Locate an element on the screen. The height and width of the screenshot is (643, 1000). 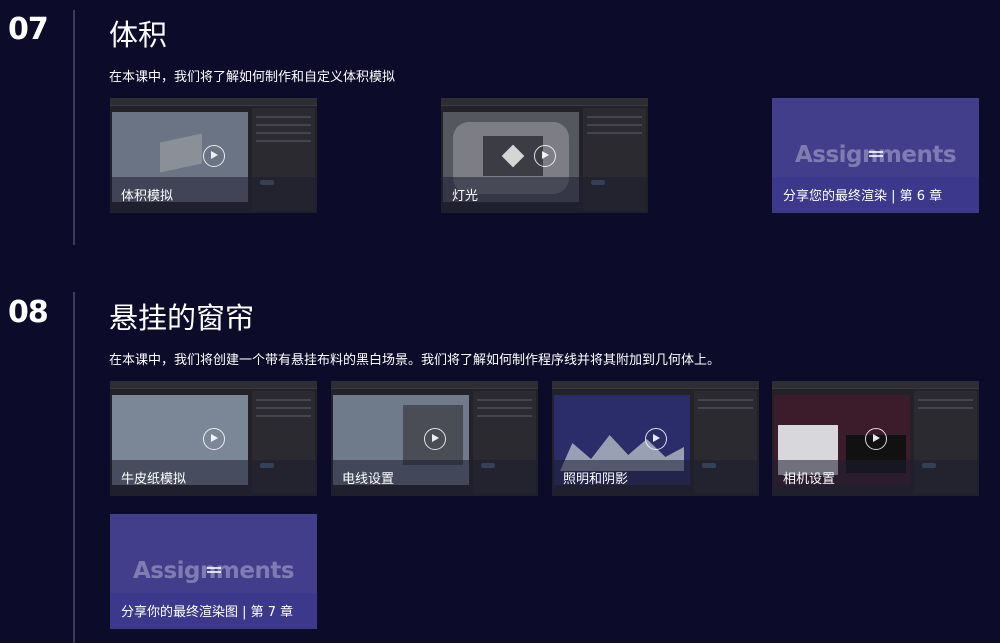
section-title: 悬挂的窗帘 is located at coordinates (182, 318).